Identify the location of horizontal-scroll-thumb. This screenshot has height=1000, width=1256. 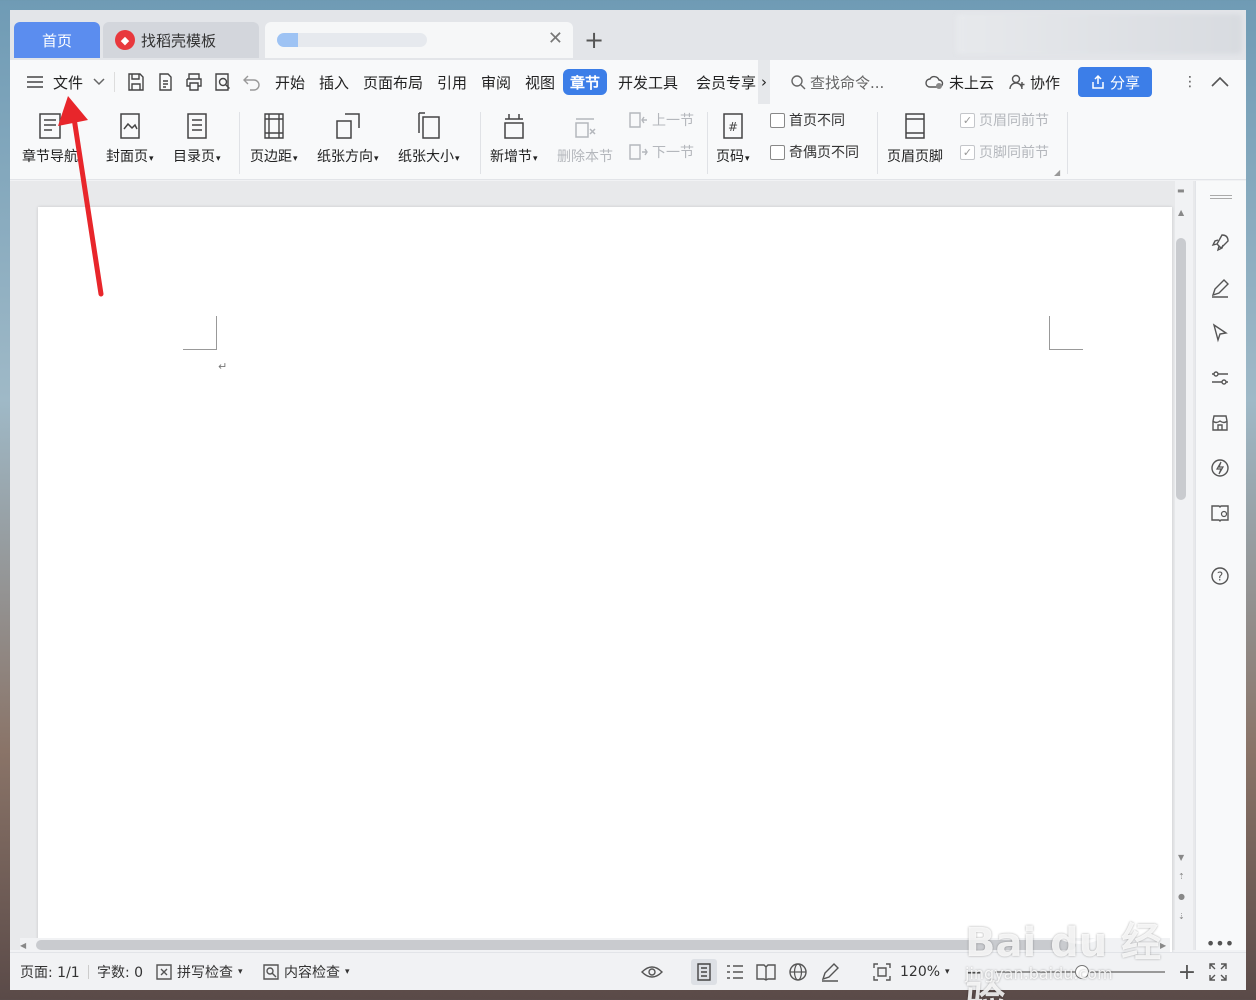
(556, 945).